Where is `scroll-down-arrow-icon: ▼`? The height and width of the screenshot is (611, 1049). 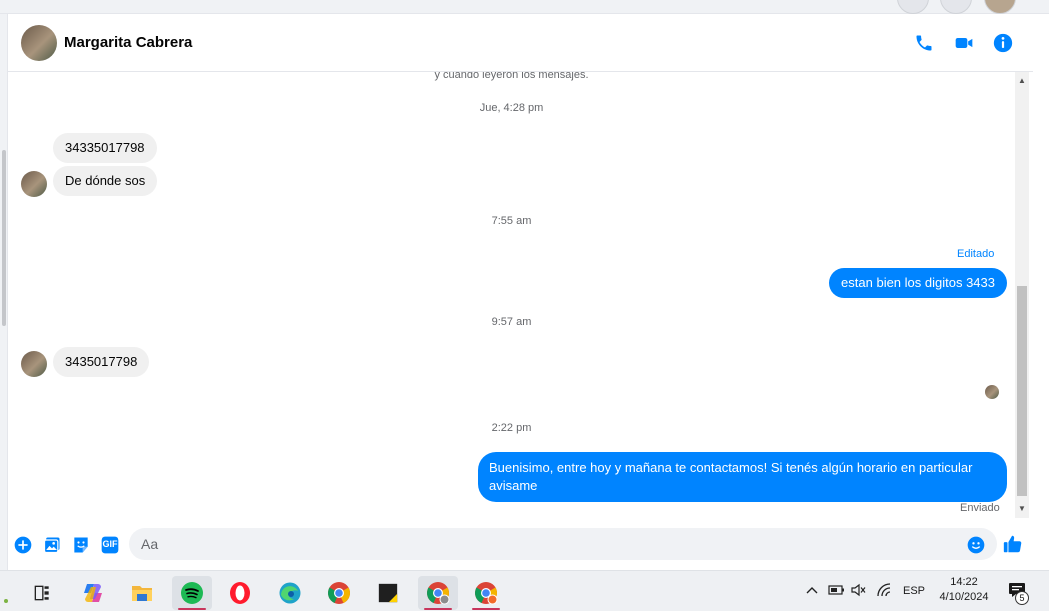
scroll-down-arrow-icon: ▼ is located at coordinates (1022, 509).